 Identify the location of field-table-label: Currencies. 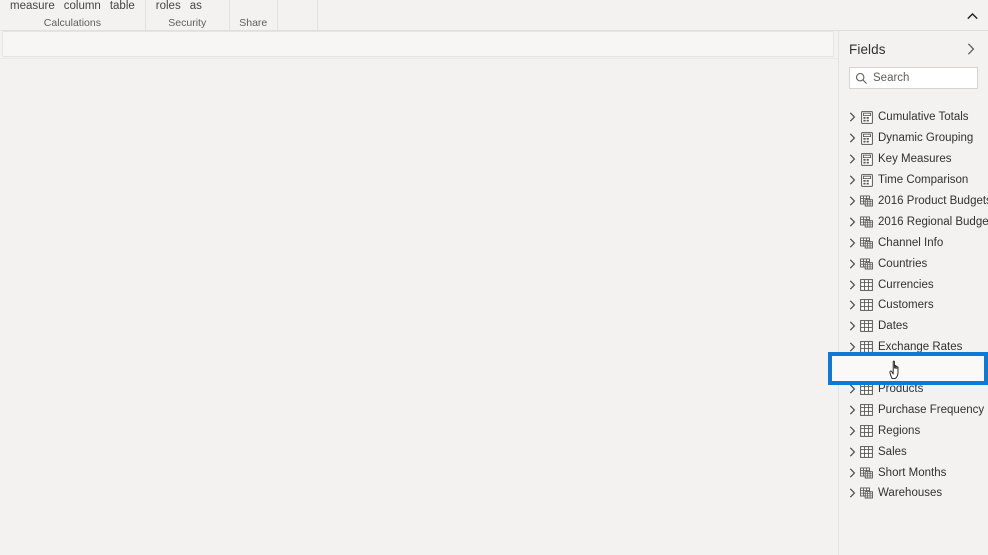
(906, 284).